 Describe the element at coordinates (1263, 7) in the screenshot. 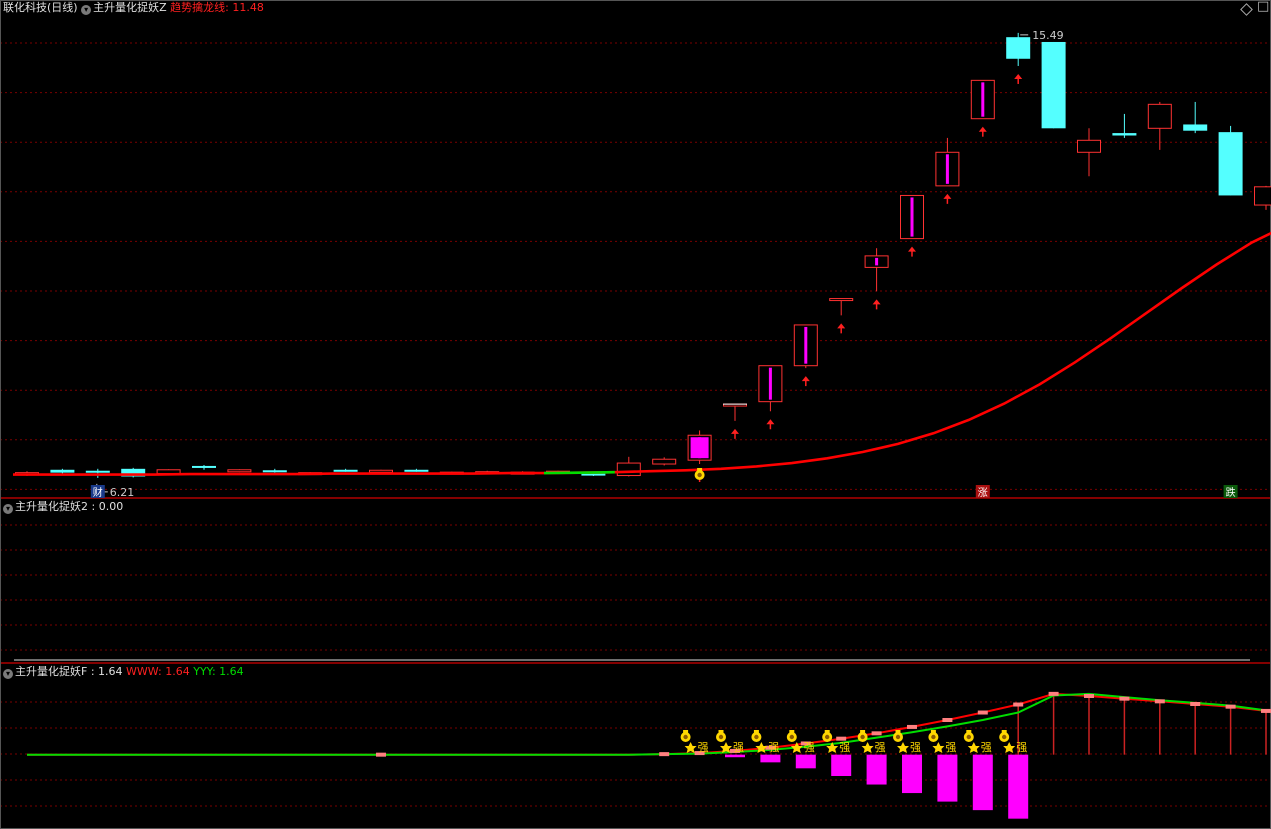

I see `window-icon: □` at that location.